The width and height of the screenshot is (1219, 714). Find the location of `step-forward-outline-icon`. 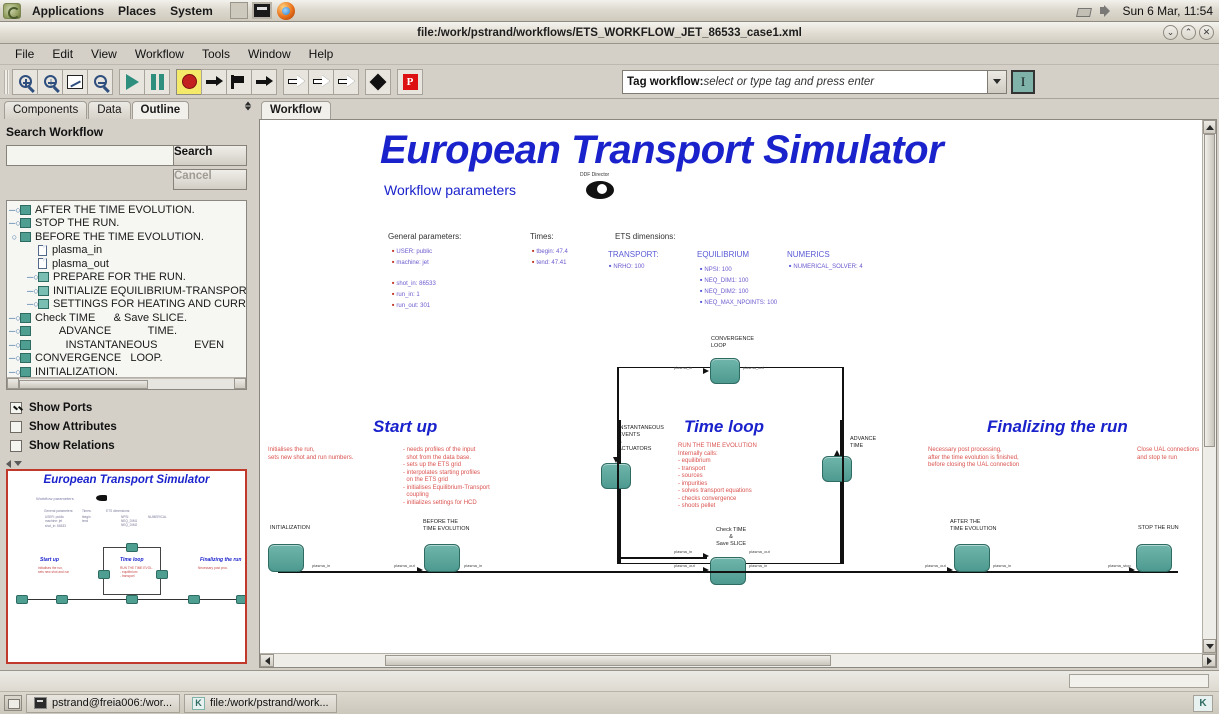

step-forward-outline-icon is located at coordinates (346, 81).